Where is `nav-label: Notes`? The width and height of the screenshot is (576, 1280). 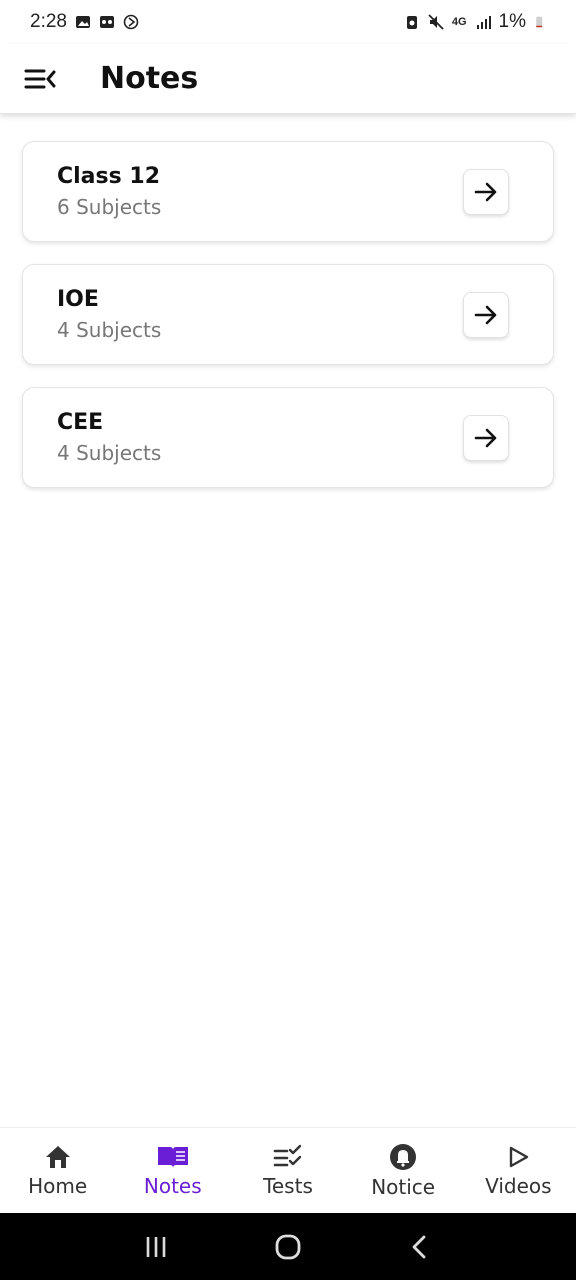 nav-label: Notes is located at coordinates (172, 1185).